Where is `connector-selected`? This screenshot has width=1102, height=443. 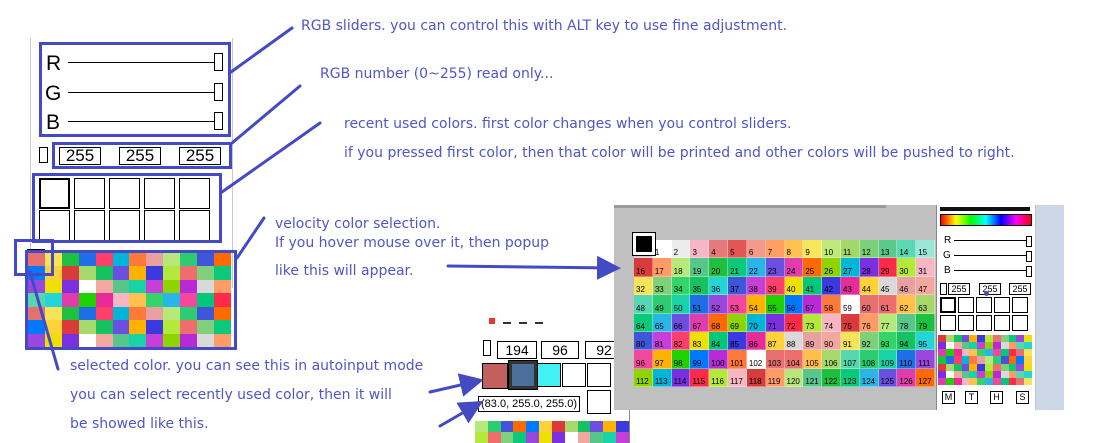
connector-selected is located at coordinates (44, 320).